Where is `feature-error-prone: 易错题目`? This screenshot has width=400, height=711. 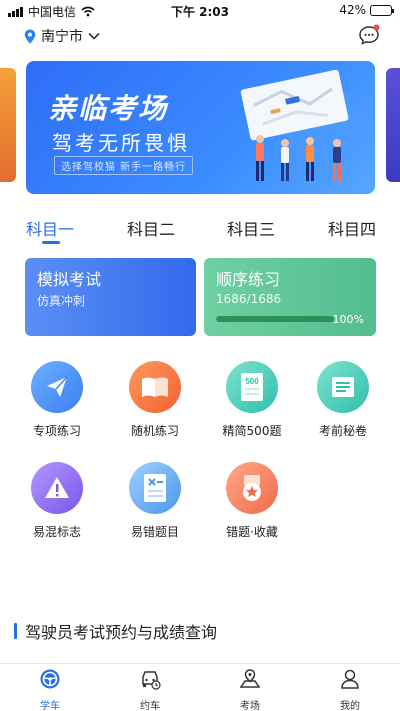
feature-error-prone: 易错题目 is located at coordinates (155, 501).